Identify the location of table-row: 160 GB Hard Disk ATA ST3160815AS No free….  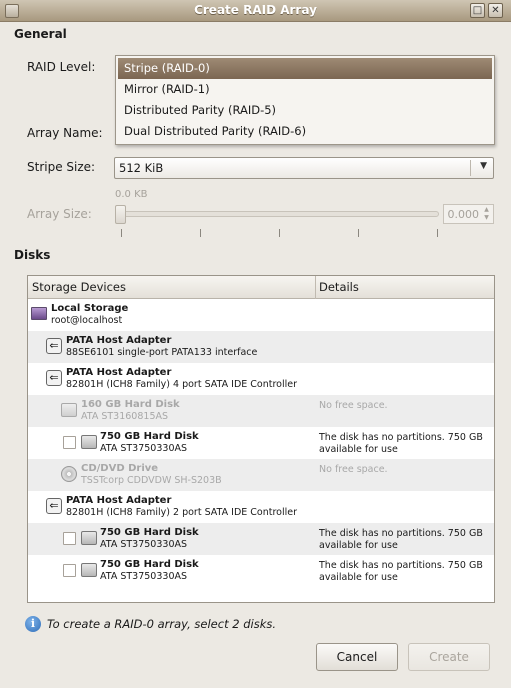
(261, 411).